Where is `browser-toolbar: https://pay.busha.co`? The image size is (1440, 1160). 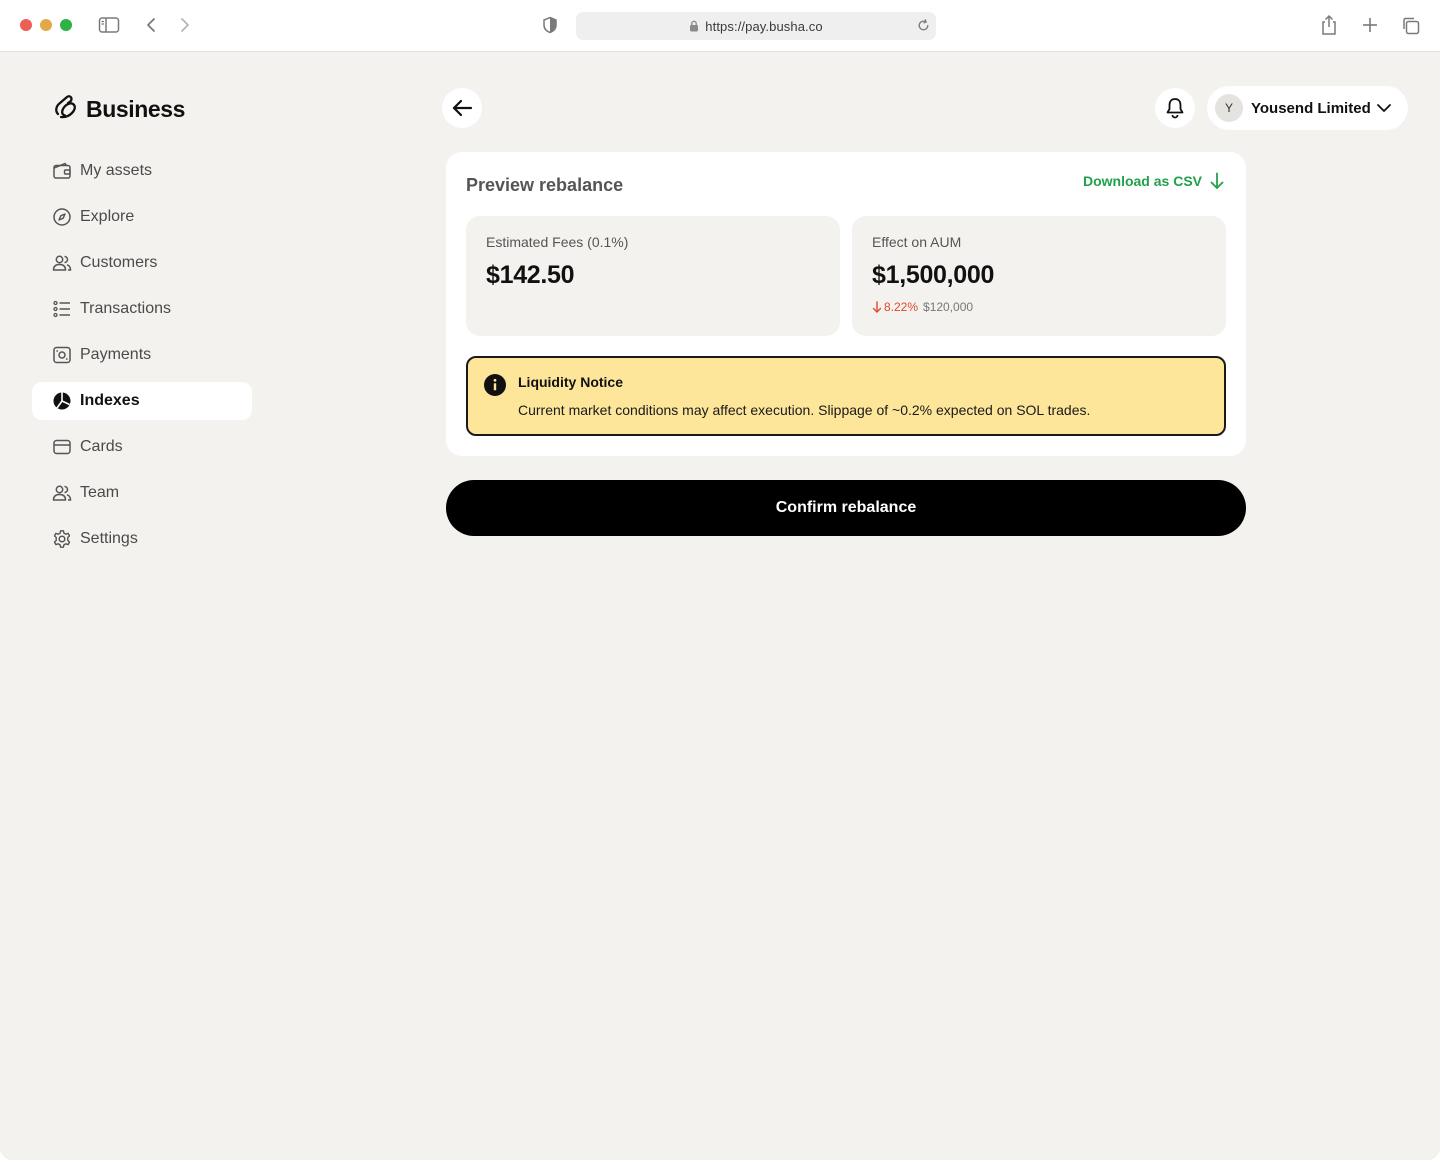
browser-toolbar: https://pay.busha.co is located at coordinates (720, 26).